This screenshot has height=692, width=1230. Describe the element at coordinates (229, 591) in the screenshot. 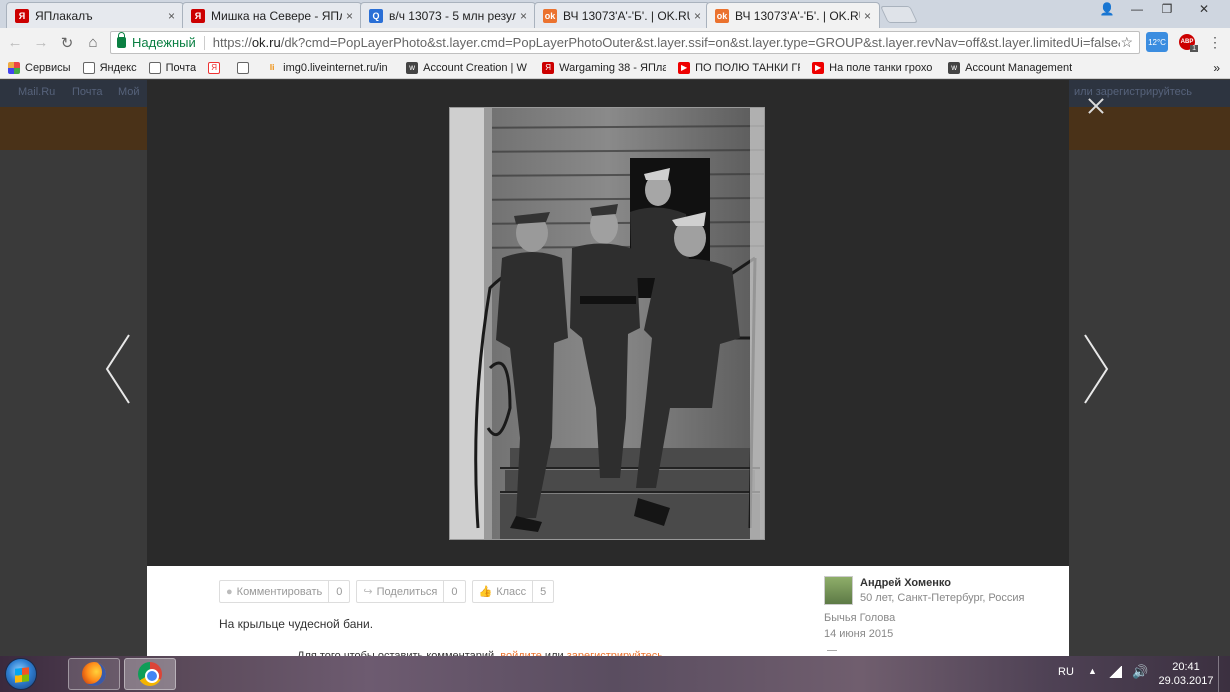

I see `comment-icon: ●` at that location.